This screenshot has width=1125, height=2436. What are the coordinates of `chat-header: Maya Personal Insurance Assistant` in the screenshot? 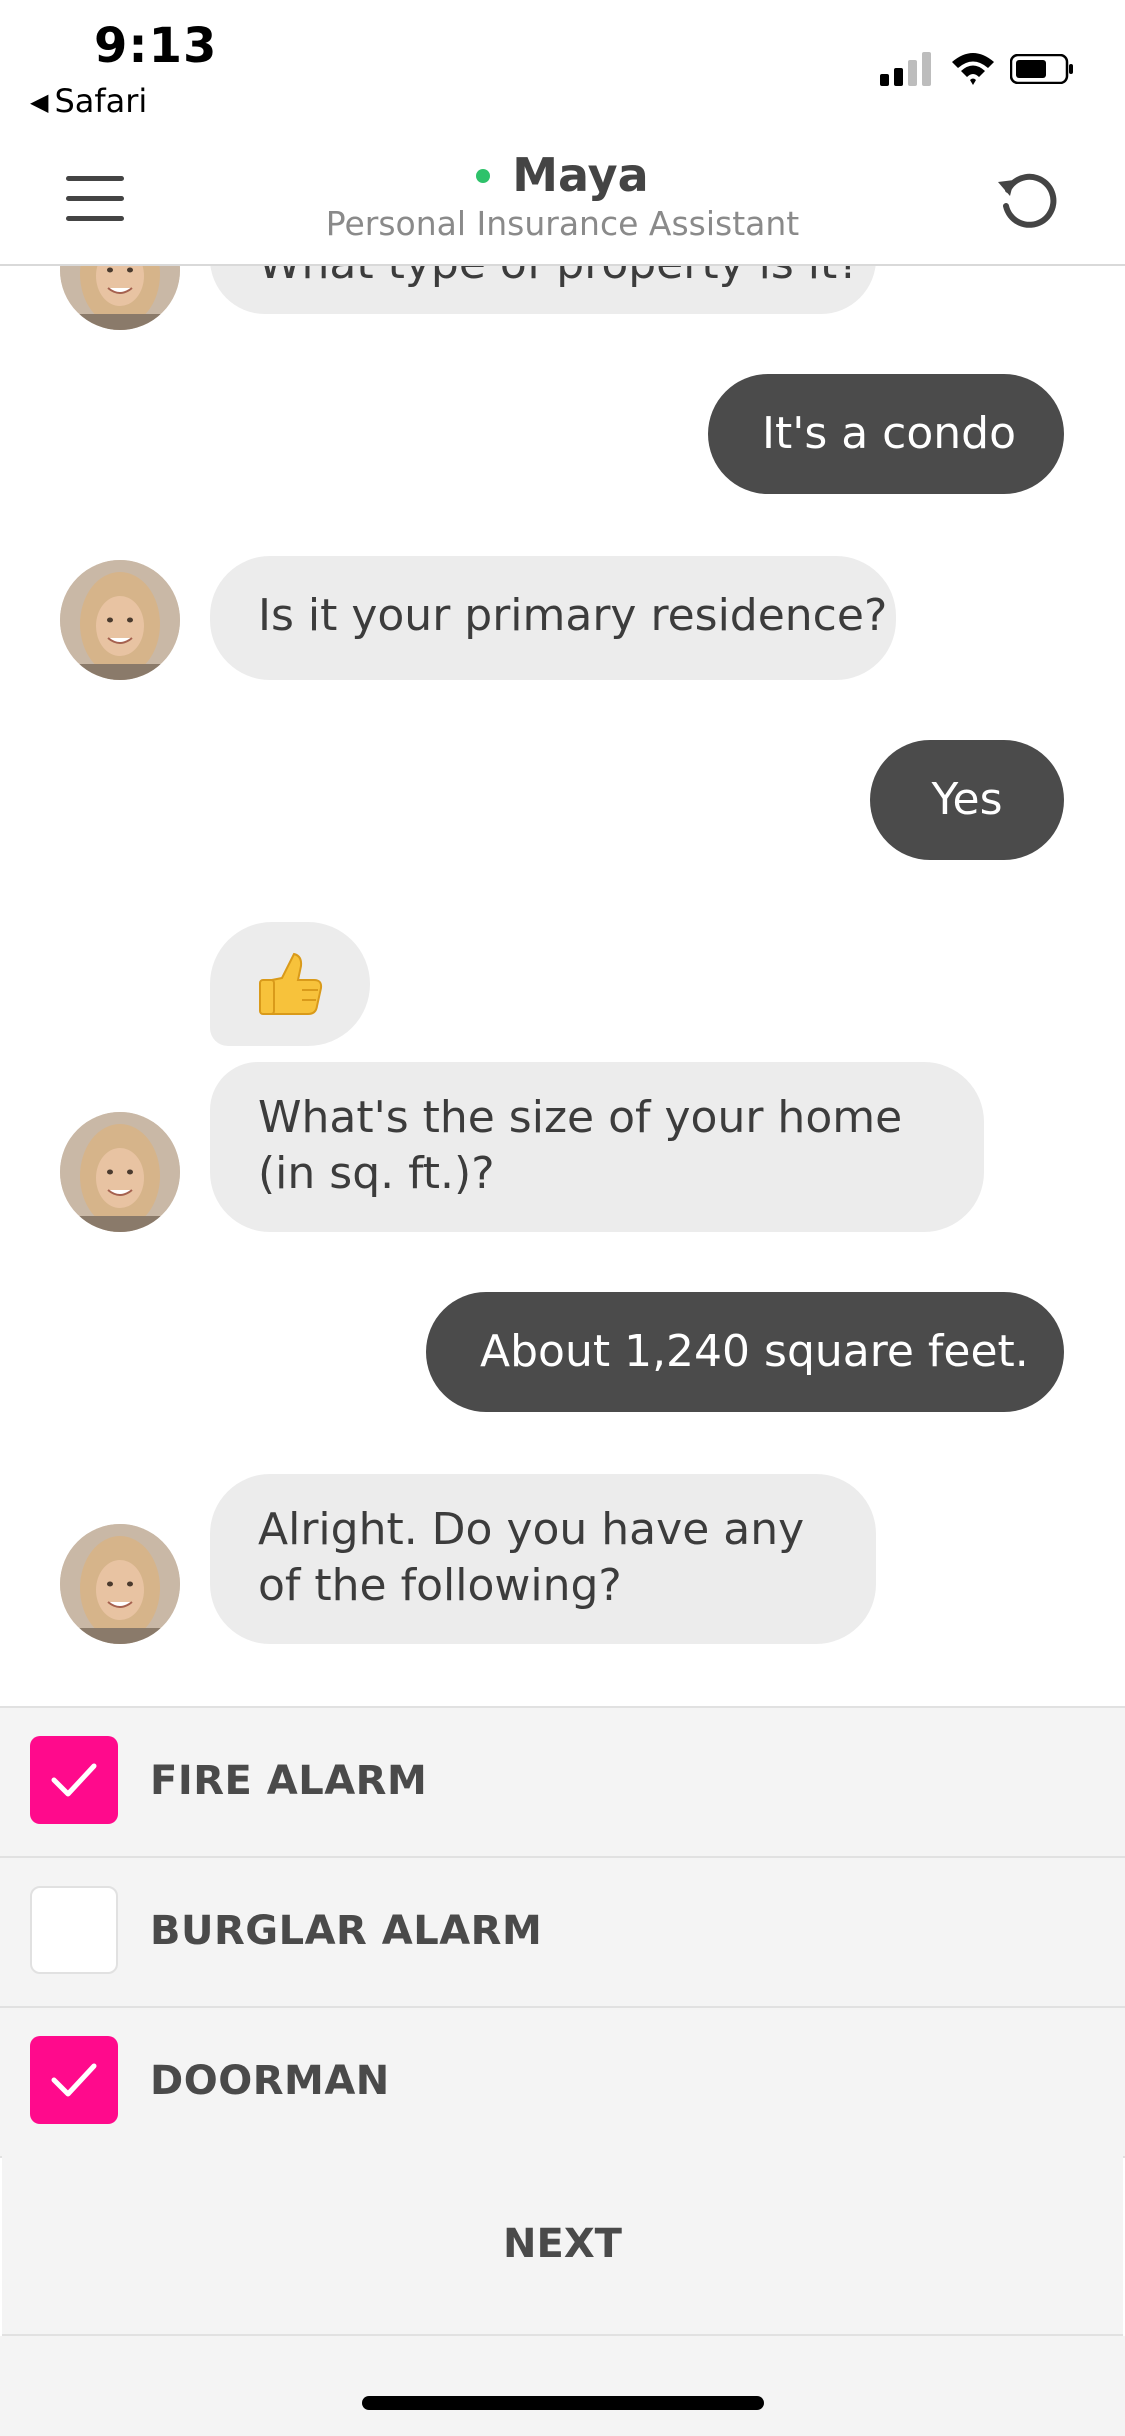 It's located at (562, 203).